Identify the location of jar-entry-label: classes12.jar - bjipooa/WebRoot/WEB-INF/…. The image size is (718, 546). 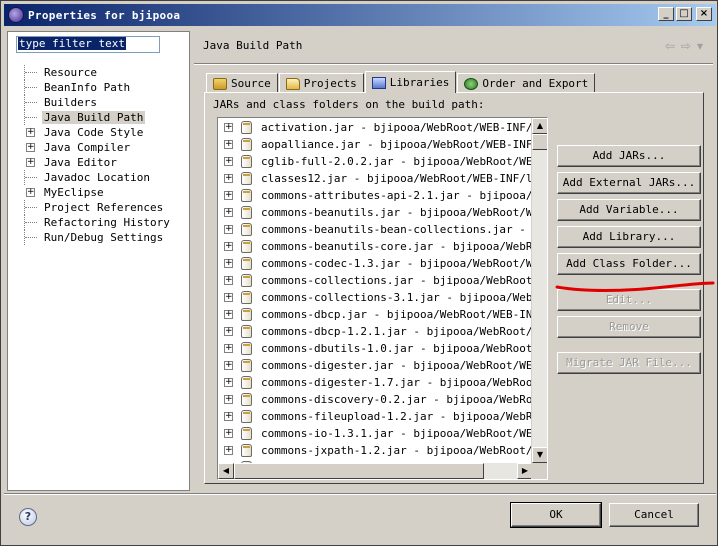
(397, 178).